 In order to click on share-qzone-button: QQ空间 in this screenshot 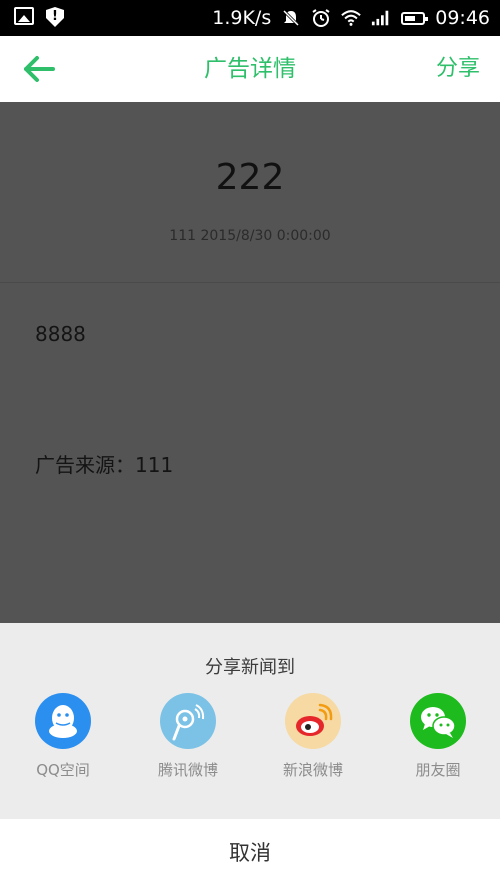, I will do `click(63, 736)`.